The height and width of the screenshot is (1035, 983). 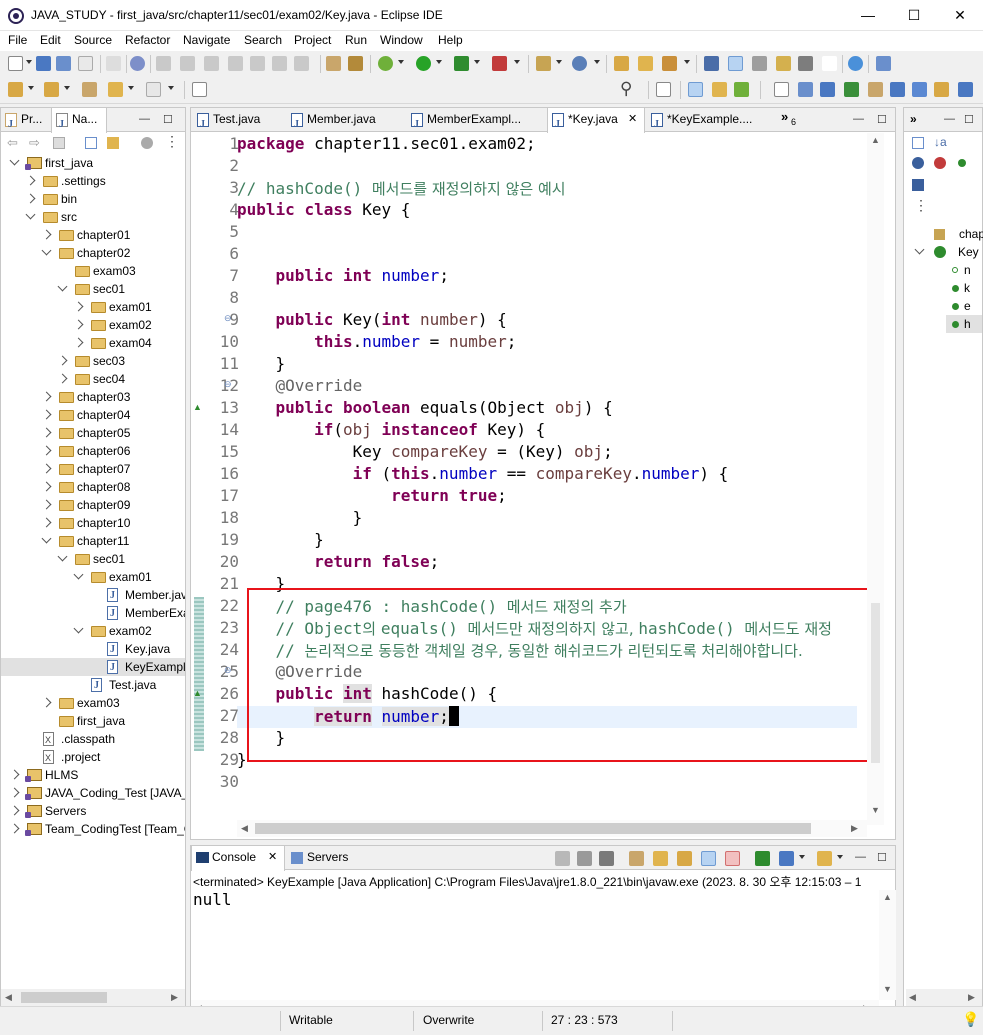 What do you see at coordinates (711, 63) in the screenshot?
I see `annotation-icon` at bounding box center [711, 63].